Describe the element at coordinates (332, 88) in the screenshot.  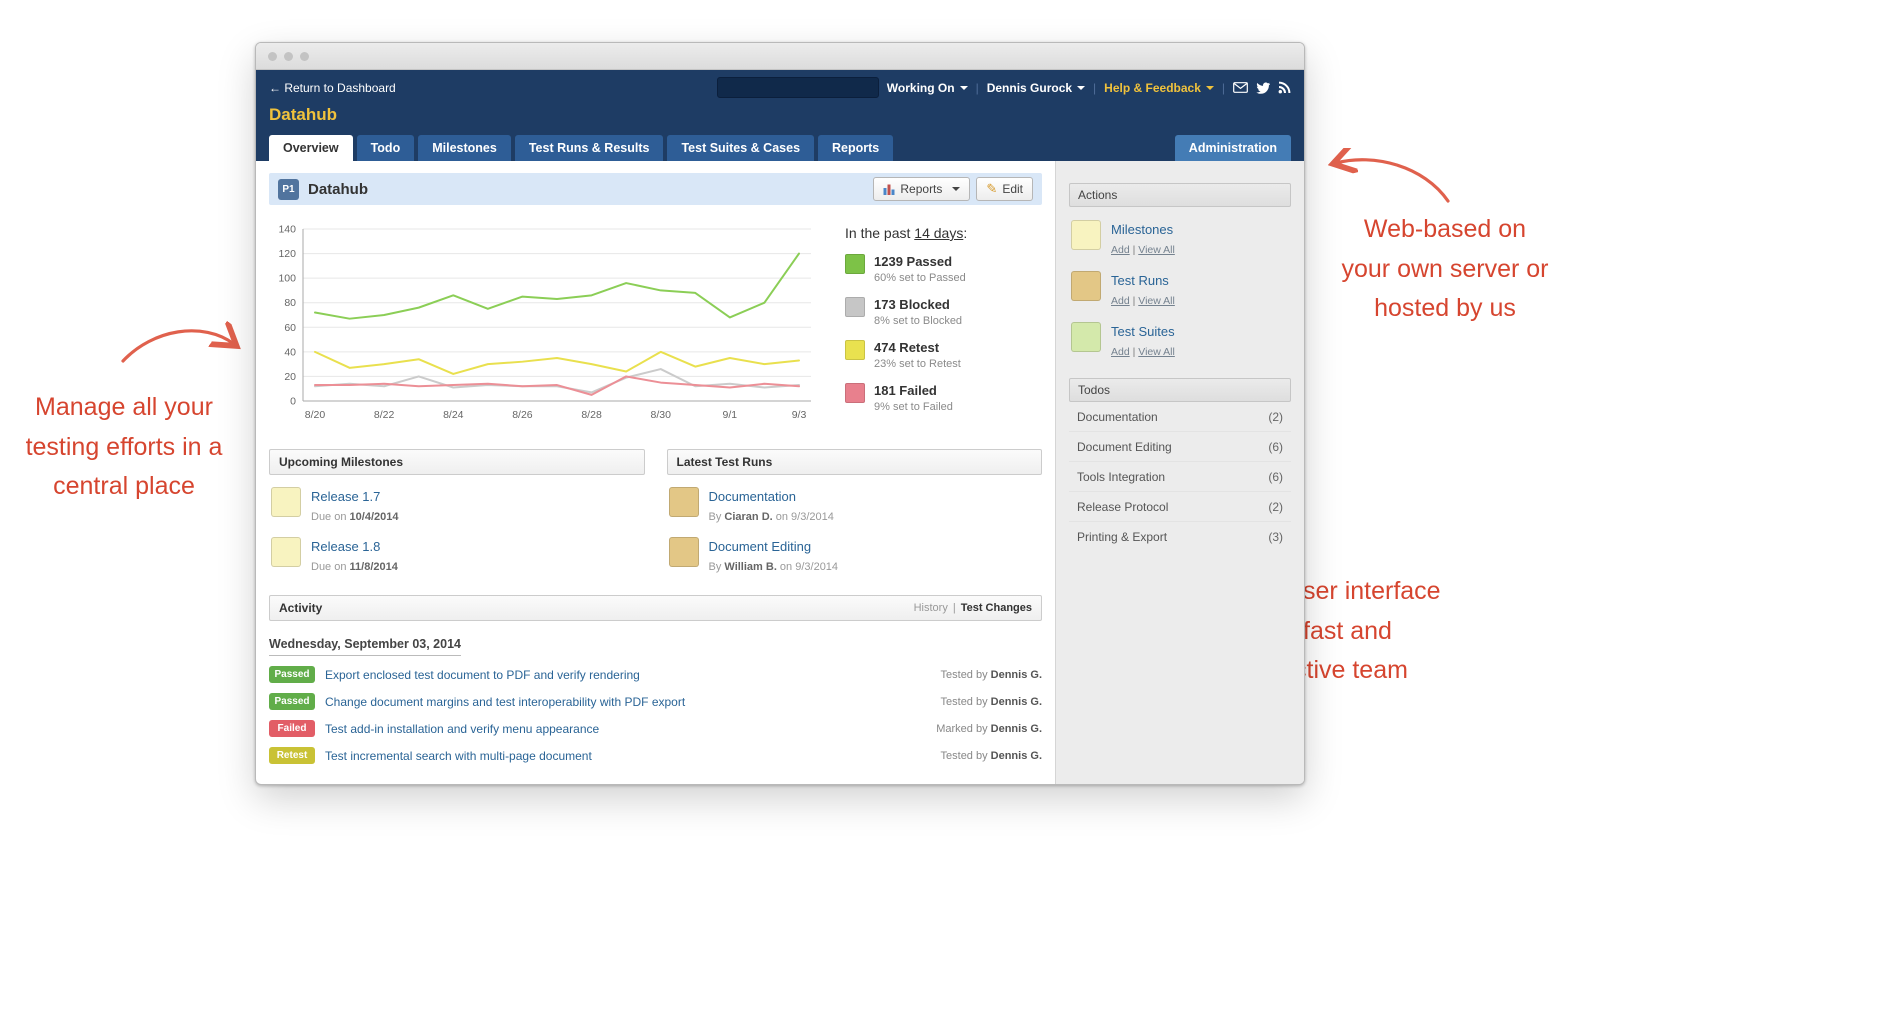
I see `return-to-dashboard-link: ← Return to Dashboard` at that location.